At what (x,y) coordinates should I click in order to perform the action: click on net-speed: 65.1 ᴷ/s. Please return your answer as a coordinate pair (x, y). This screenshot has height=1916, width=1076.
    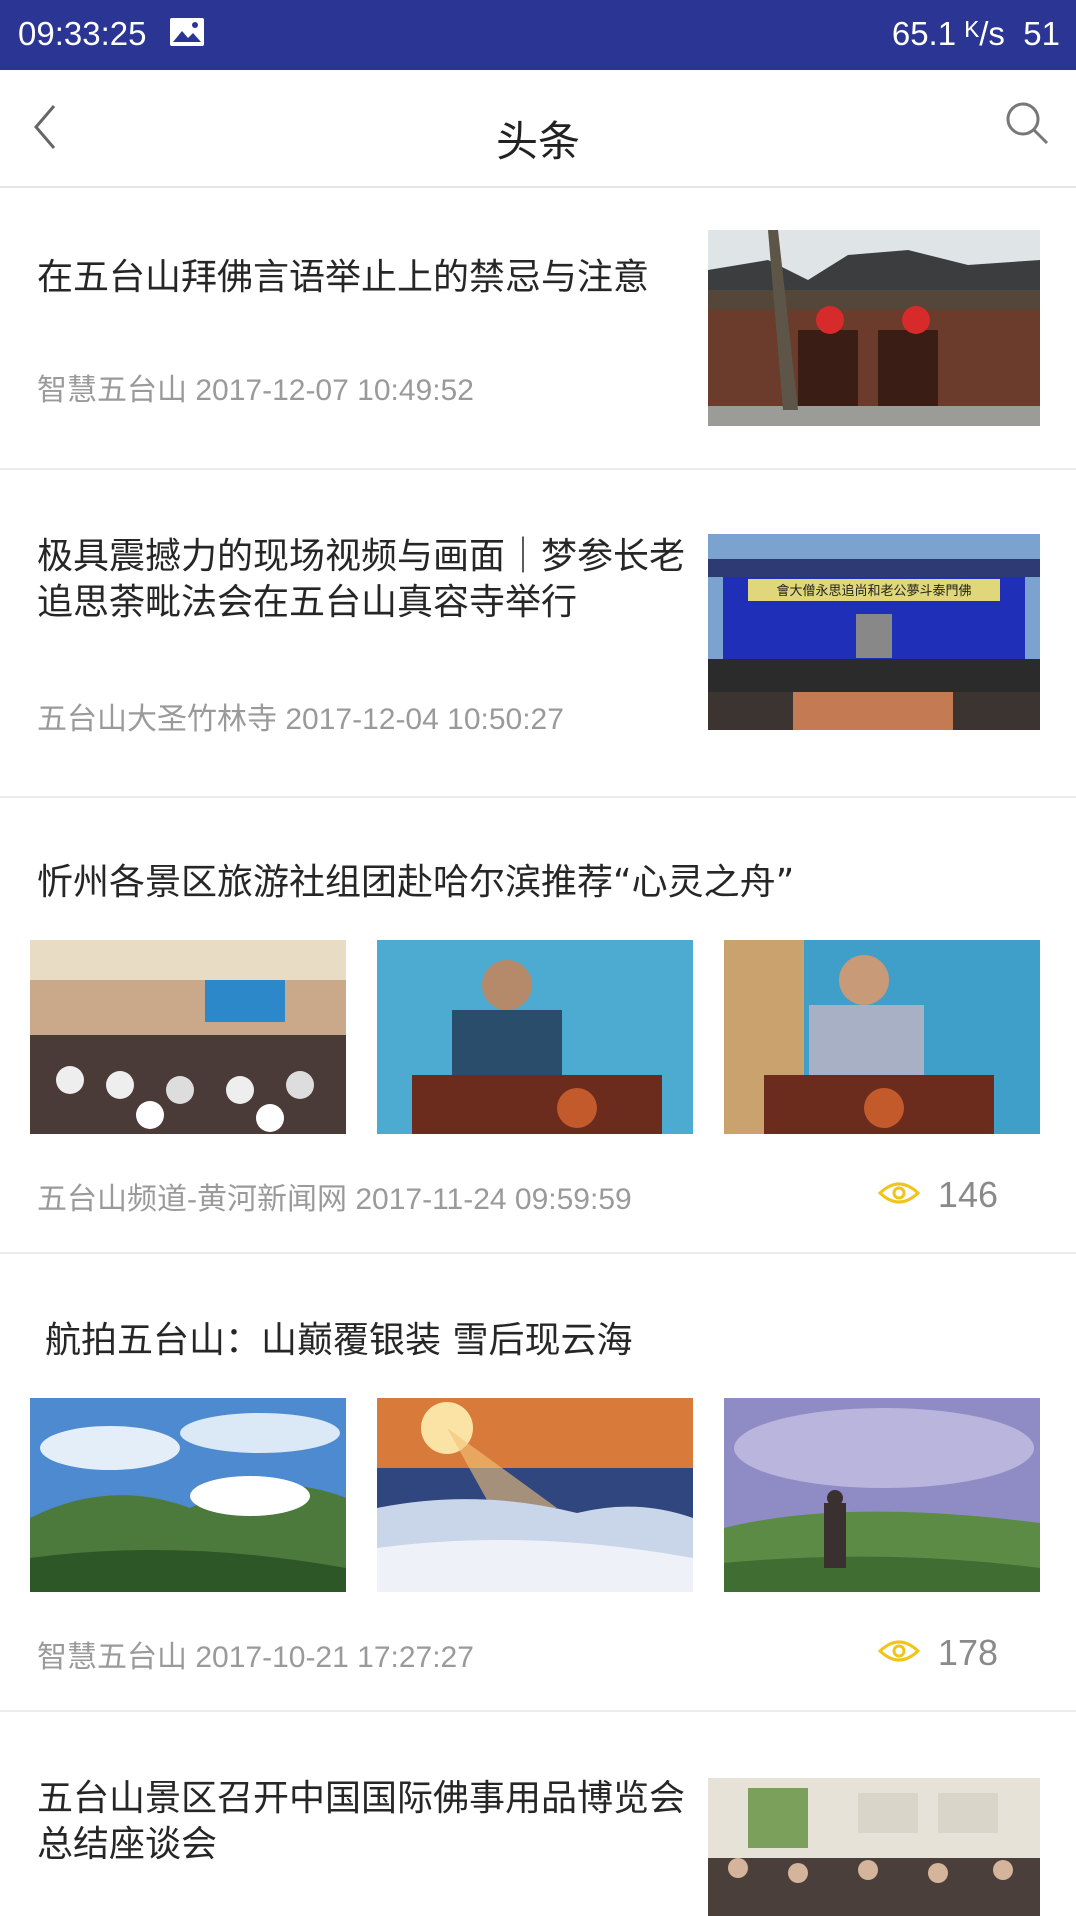
    Looking at the image, I should click on (948, 33).